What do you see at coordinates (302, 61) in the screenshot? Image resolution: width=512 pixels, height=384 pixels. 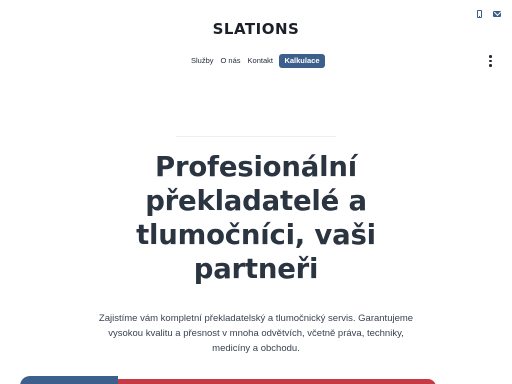 I see `kalkulace-button: Kalkulace` at bounding box center [302, 61].